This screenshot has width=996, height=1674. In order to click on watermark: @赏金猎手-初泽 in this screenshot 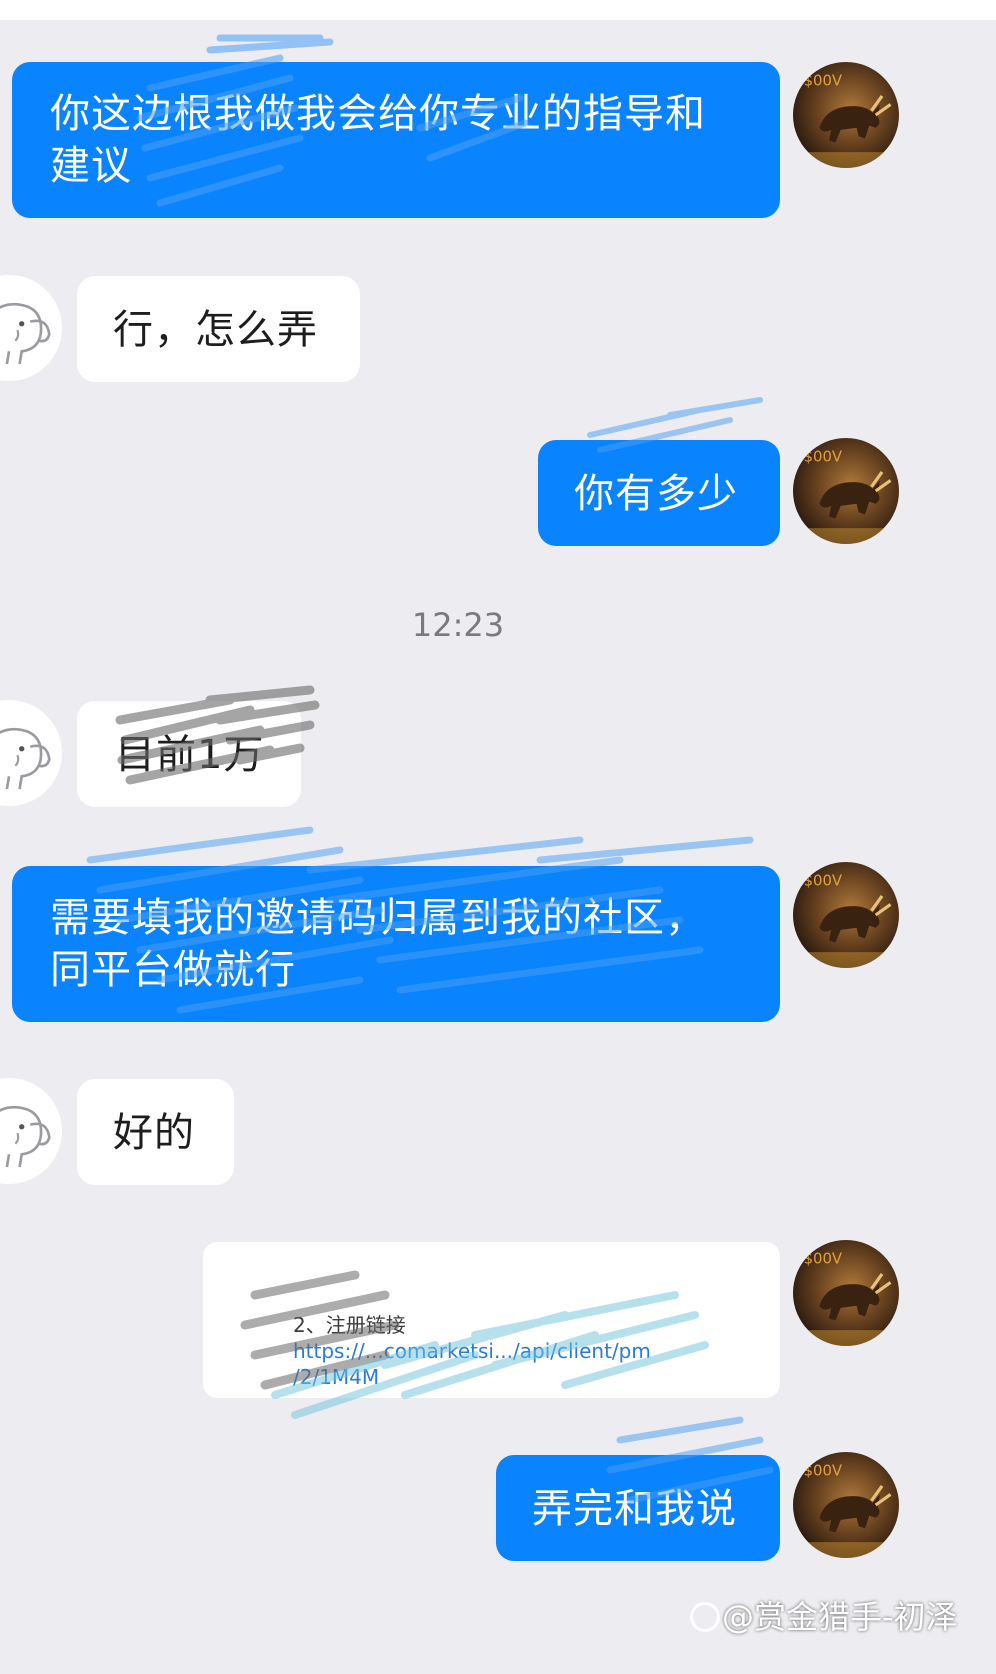, I will do `click(824, 1615)`.